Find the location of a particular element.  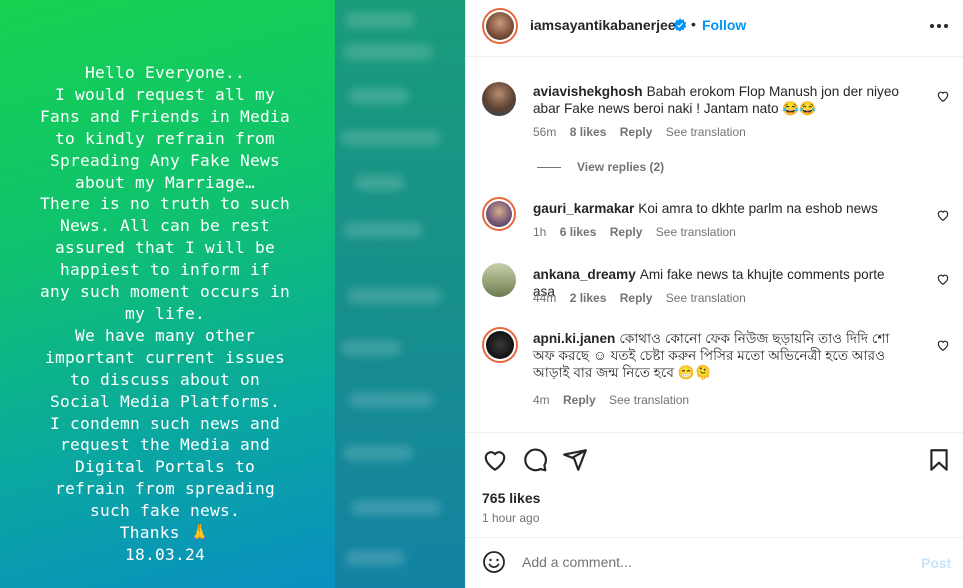

save-bookmark-icon is located at coordinates (939, 460).